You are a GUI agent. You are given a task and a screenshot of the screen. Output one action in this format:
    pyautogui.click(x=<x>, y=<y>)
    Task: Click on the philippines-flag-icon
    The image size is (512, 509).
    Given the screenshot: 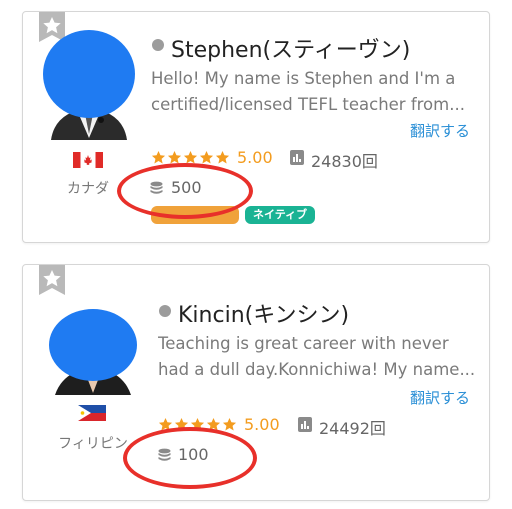 What is the action you would take?
    pyautogui.click(x=92, y=415)
    